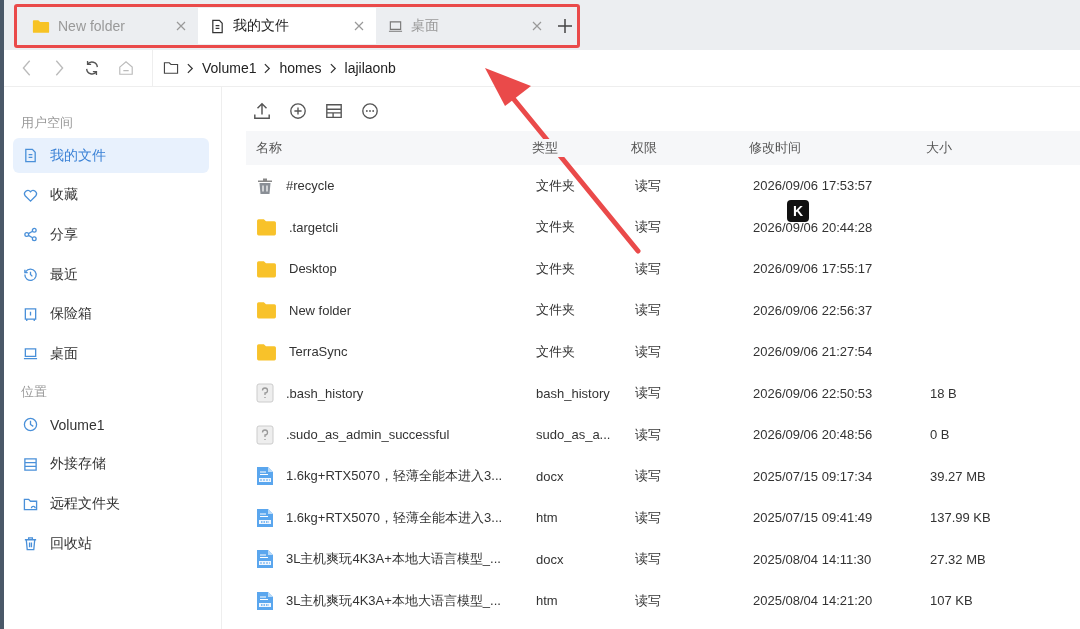 The width and height of the screenshot is (1080, 629). I want to click on sidebar-item: 最近, so click(111, 275).